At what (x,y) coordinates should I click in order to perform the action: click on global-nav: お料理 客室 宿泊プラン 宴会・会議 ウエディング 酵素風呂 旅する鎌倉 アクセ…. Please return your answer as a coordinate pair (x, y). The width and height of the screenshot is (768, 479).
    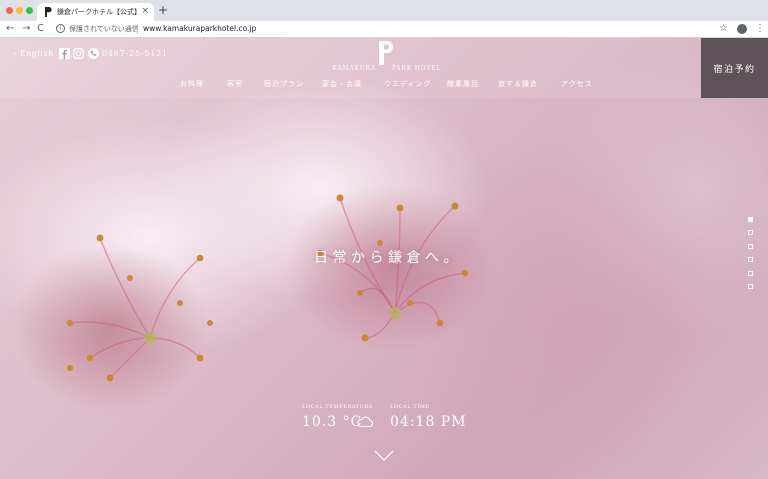
    Looking at the image, I should click on (393, 85).